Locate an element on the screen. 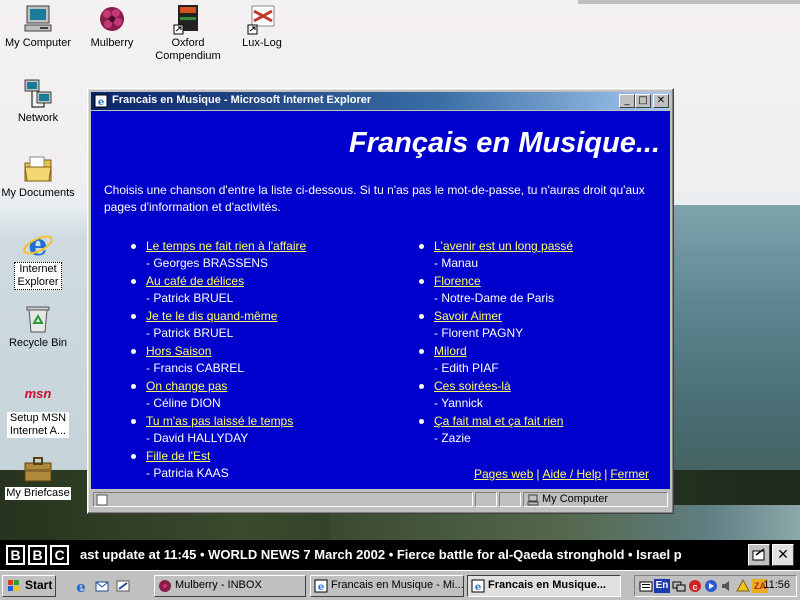  close-button: ✕ is located at coordinates (661, 101).